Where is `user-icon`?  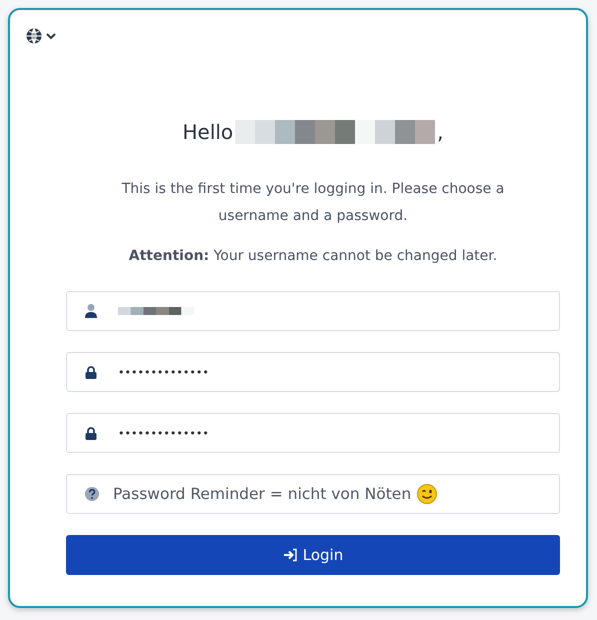 user-icon is located at coordinates (92, 311).